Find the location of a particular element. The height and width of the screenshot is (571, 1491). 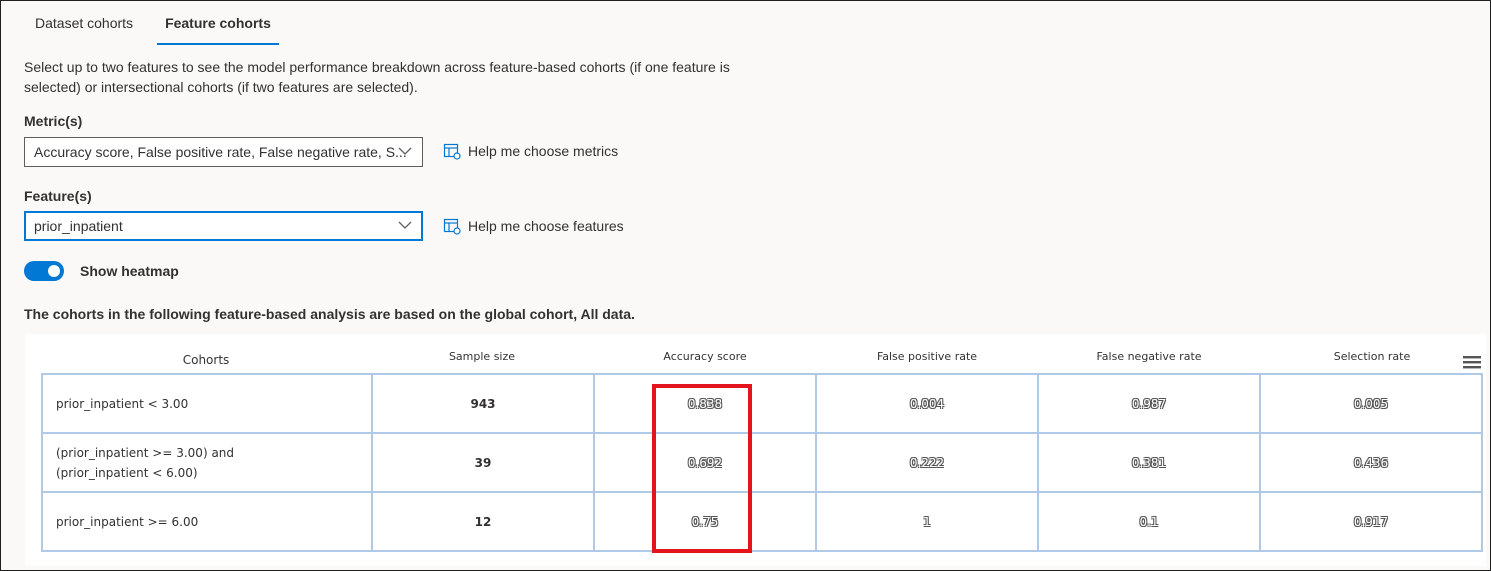

help-choose-metrics-label: Help me choose metrics is located at coordinates (543, 151).